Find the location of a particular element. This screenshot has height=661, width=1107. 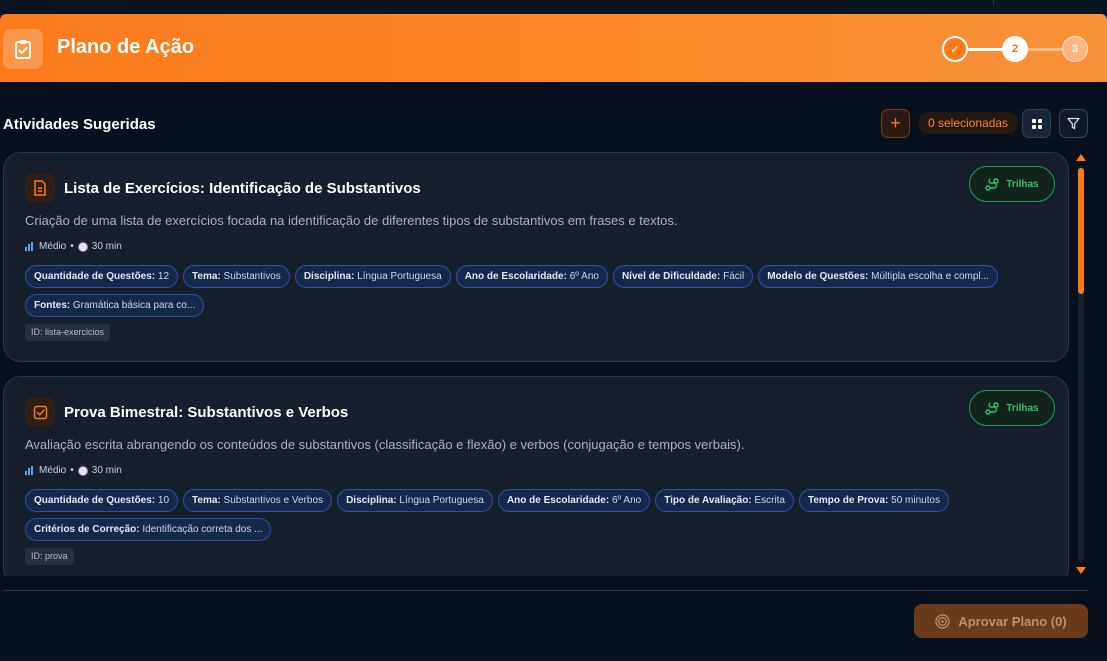

approve-plan-button: Aprovar Plano (0) is located at coordinates (1001, 621).